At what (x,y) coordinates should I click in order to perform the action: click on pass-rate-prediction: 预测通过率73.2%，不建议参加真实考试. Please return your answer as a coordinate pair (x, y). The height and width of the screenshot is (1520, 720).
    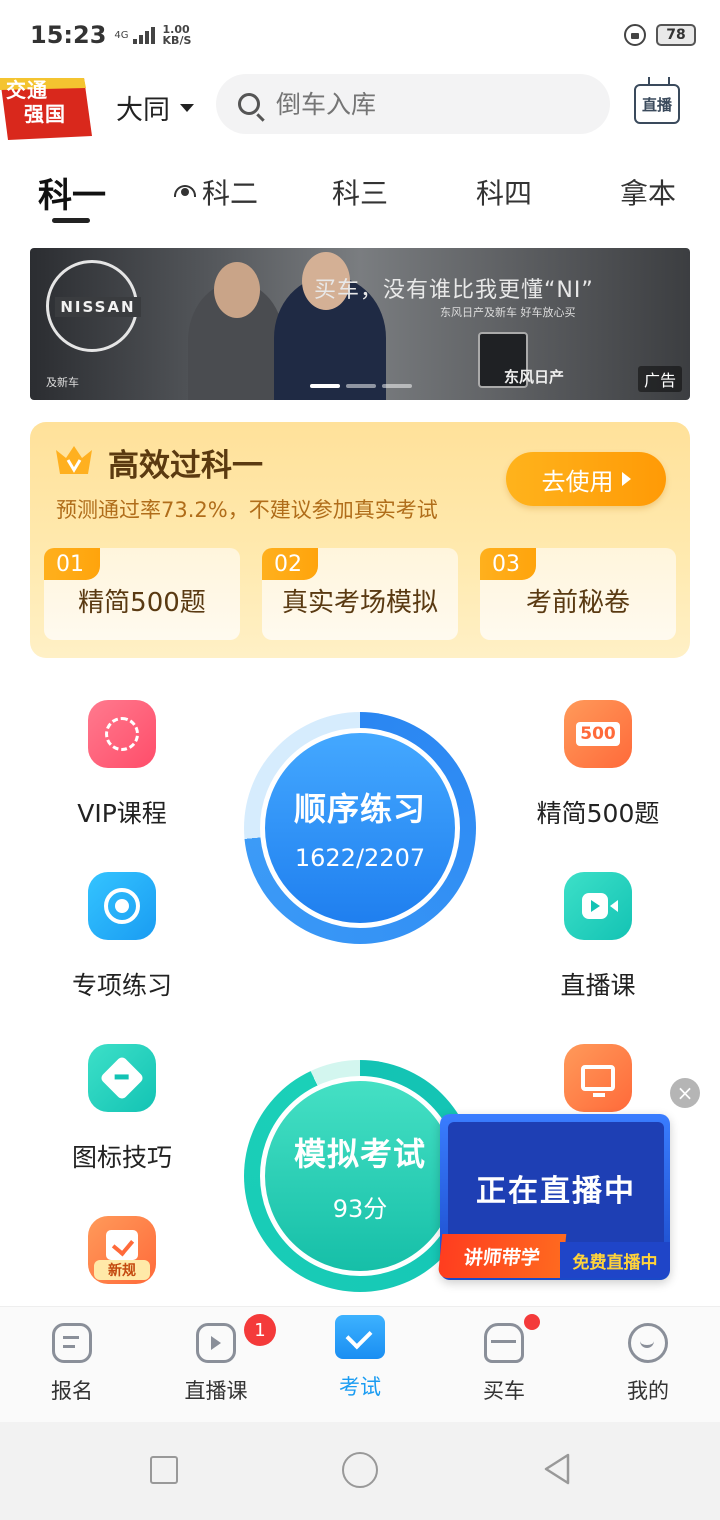
    Looking at the image, I should click on (247, 510).